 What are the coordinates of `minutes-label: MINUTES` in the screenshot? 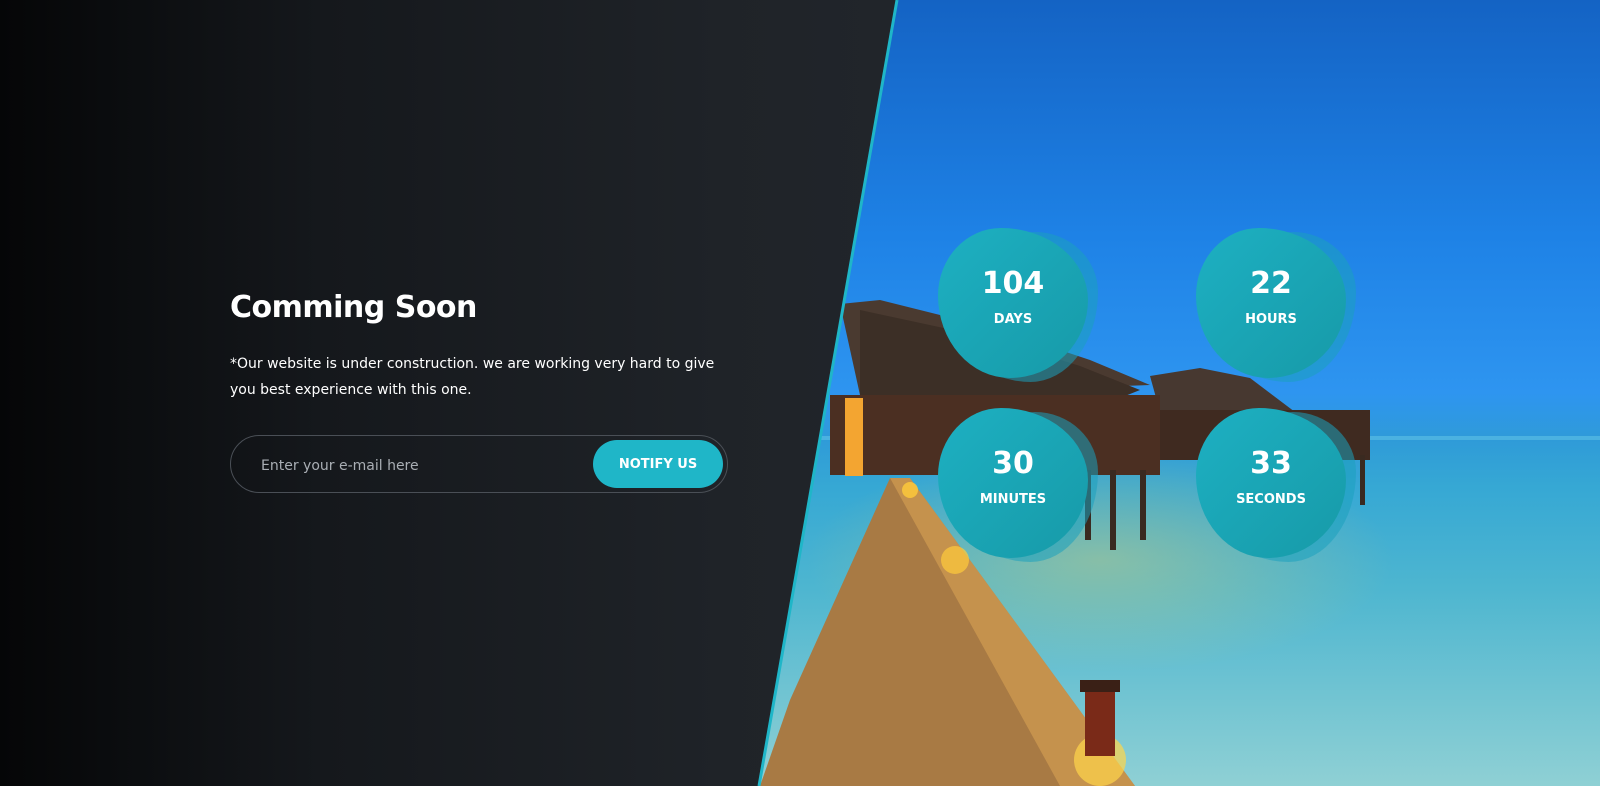 It's located at (1013, 499).